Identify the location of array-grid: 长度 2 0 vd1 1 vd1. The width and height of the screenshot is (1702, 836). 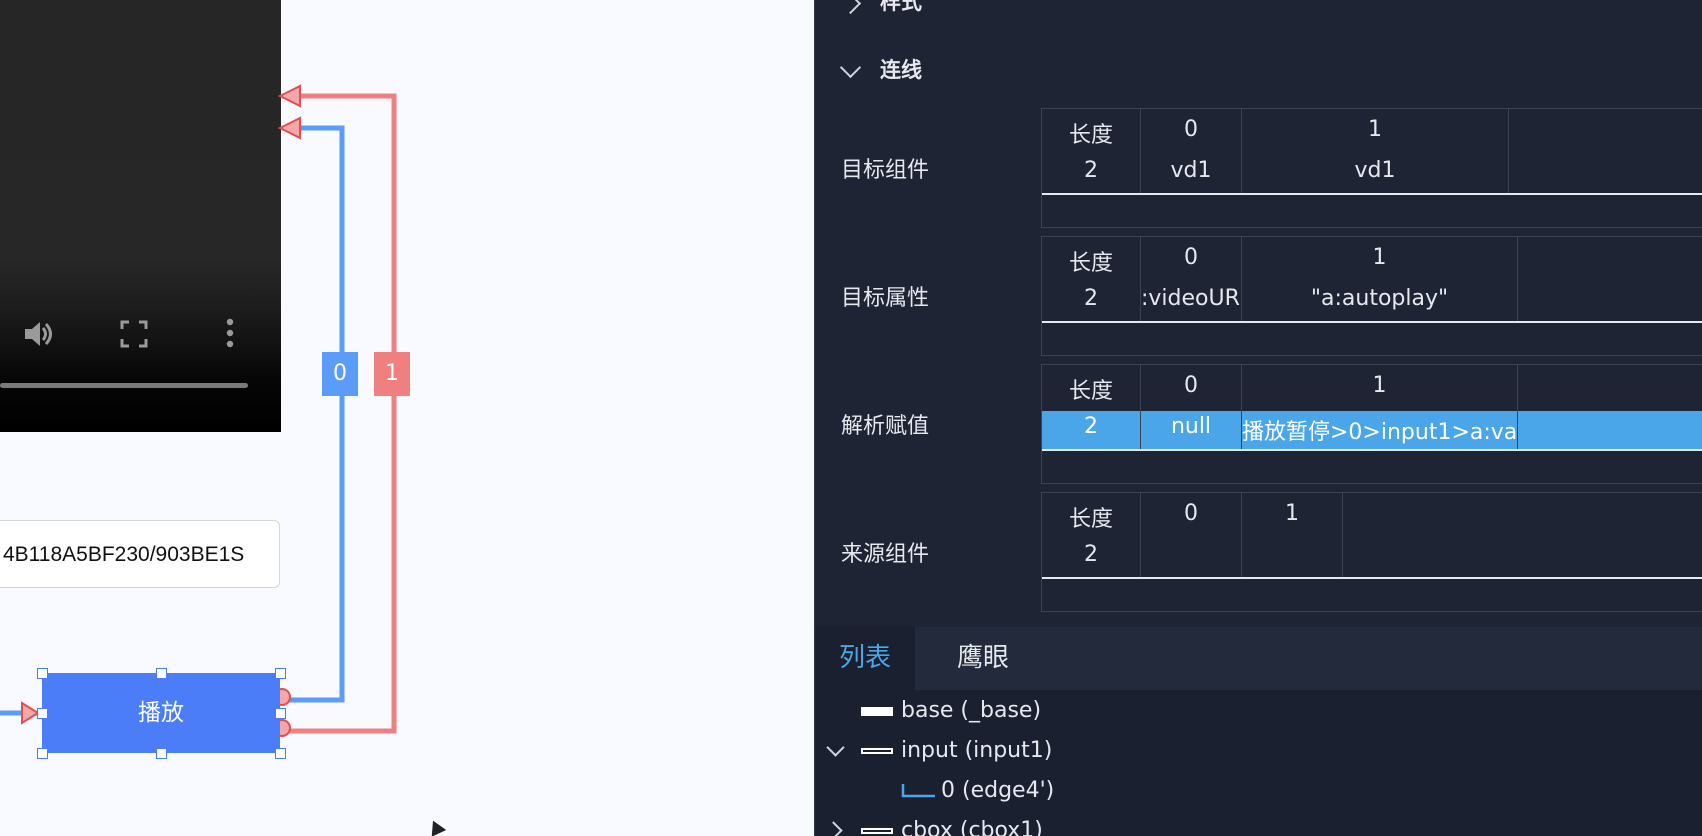
(1371, 168).